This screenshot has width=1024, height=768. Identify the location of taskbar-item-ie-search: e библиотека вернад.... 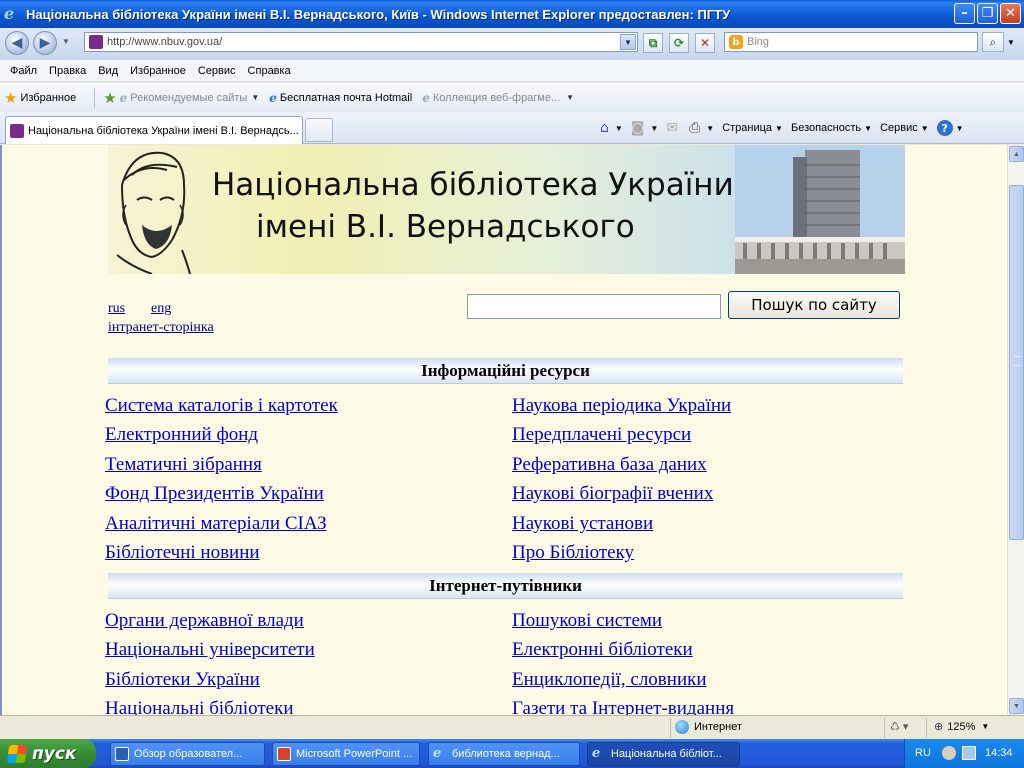
(504, 754).